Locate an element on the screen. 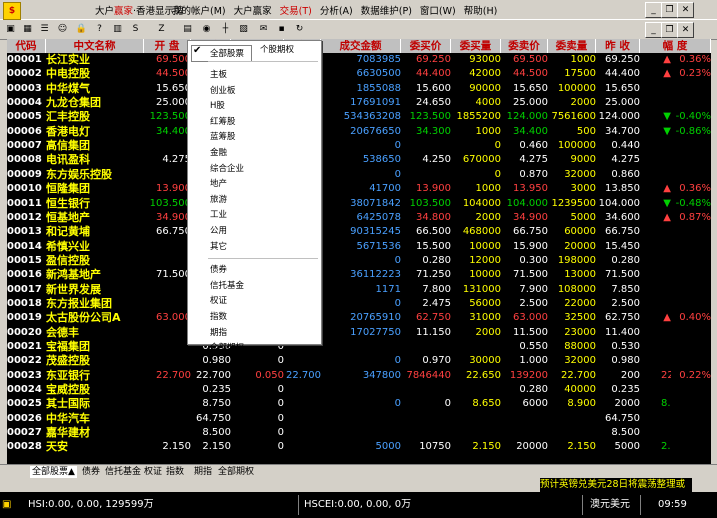 Image resolution: width=717 pixels, height=518 pixels. menu-item-1: 大户赢家 is located at coordinates (253, 11).